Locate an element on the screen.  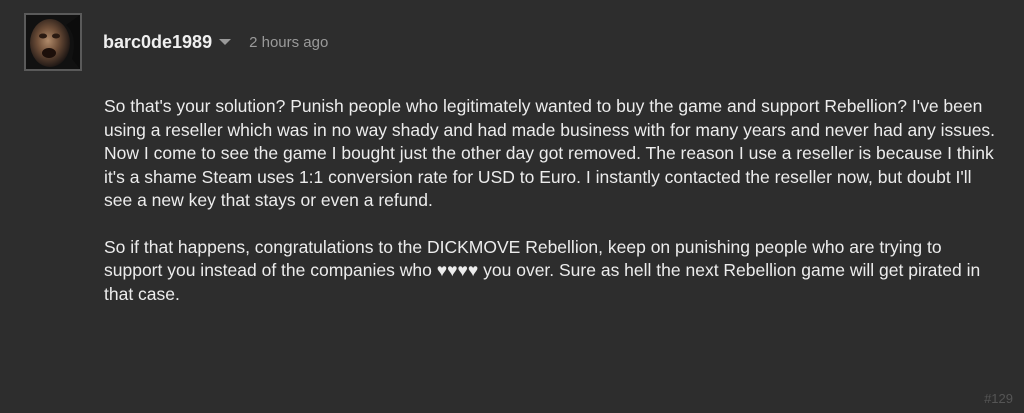
comment-header: barc0de1989 2 hours ago is located at coordinates (215, 42).